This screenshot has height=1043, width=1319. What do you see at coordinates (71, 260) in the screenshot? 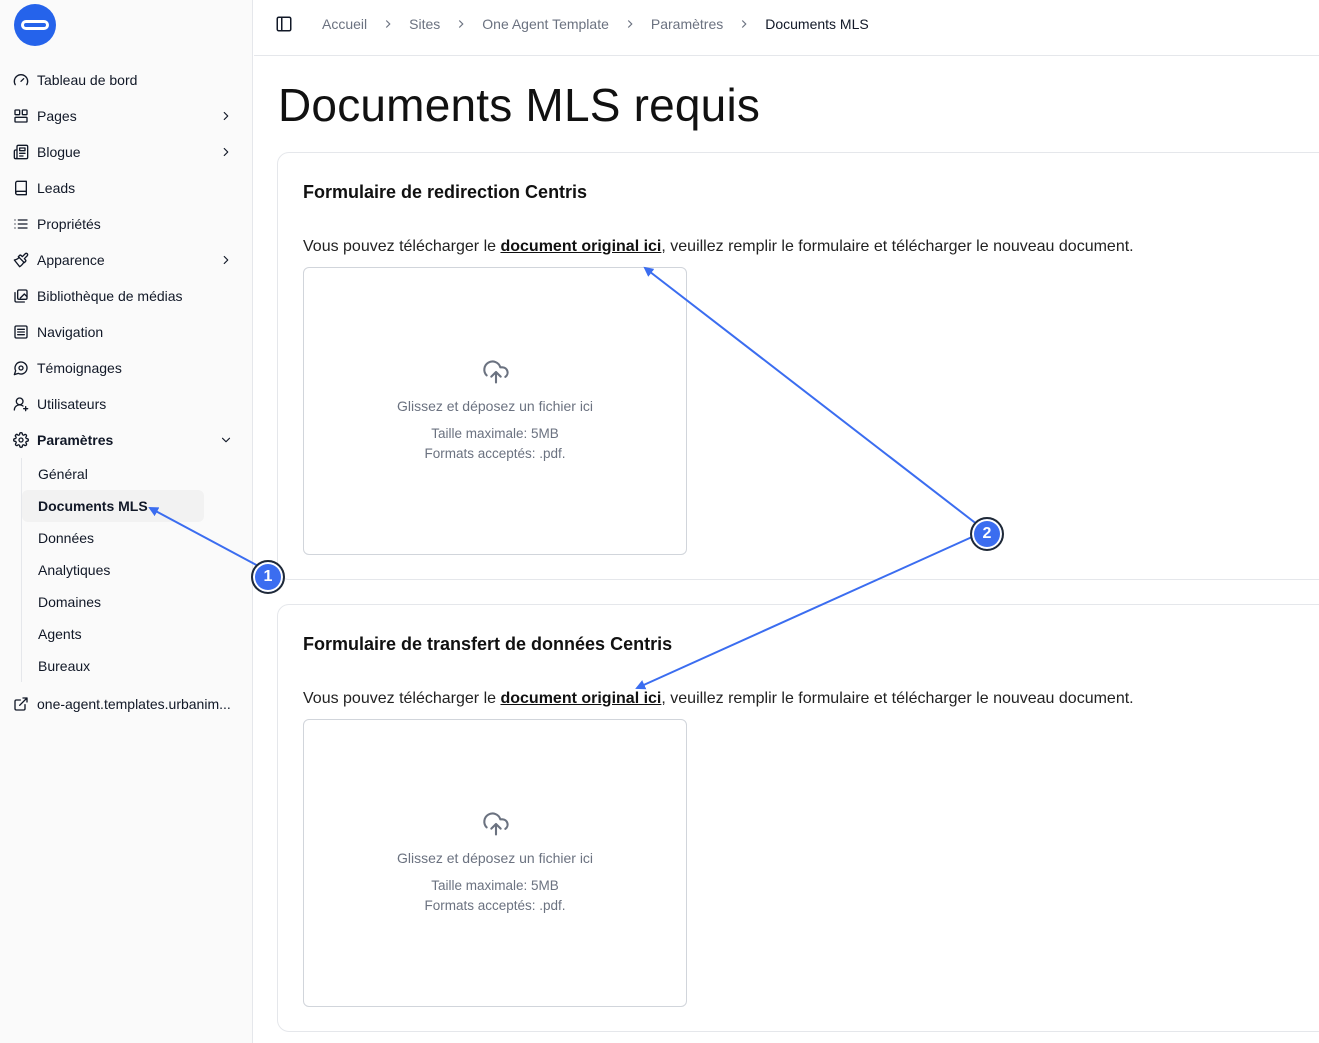
I see `sidebar-item-label: Apparence` at bounding box center [71, 260].